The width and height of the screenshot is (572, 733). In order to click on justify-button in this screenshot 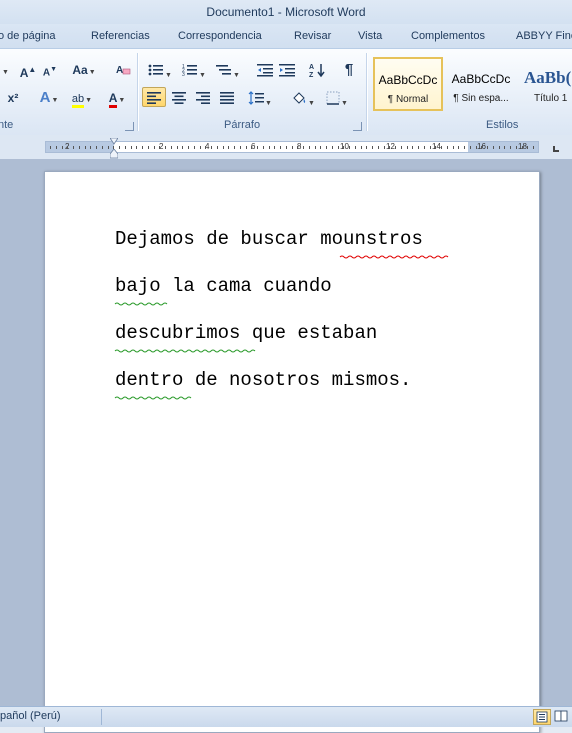, I will do `click(227, 97)`.